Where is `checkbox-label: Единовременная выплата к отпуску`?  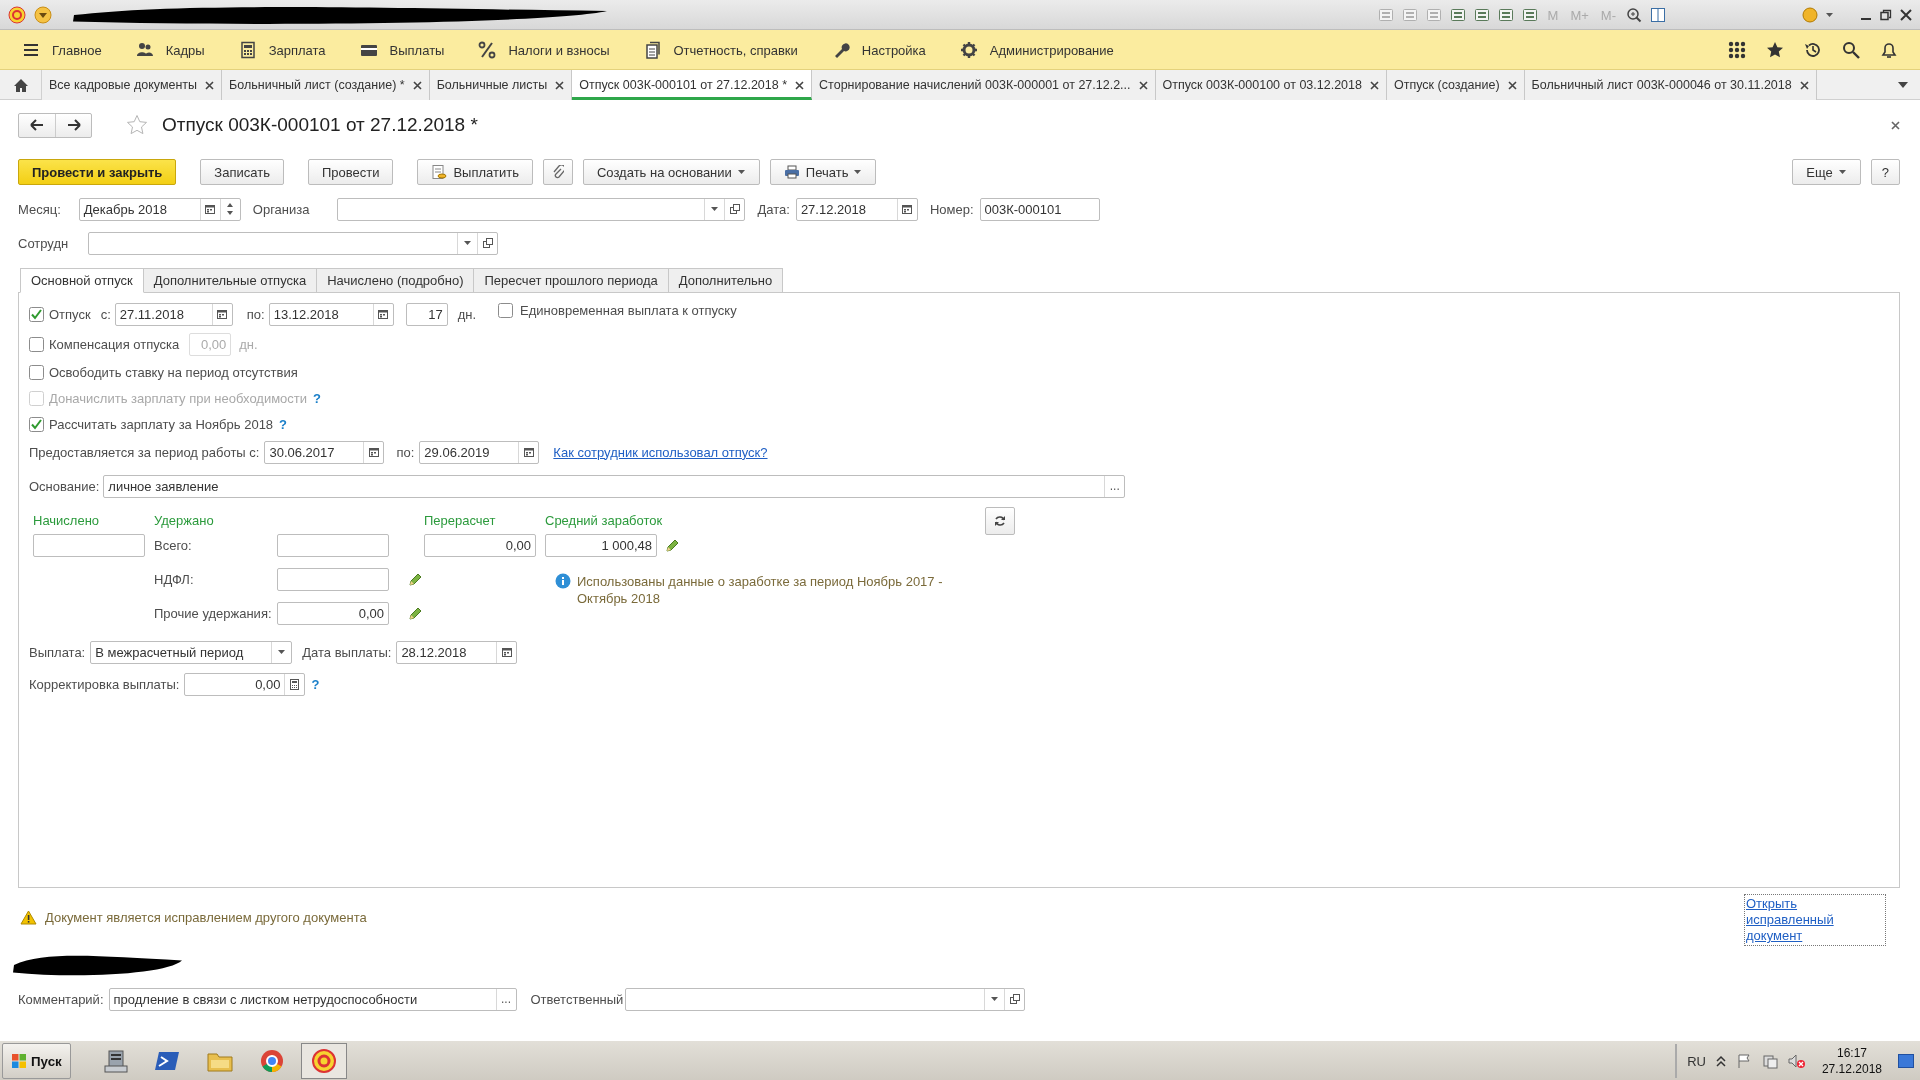 checkbox-label: Единовременная выплата к отпуску is located at coordinates (628, 310).